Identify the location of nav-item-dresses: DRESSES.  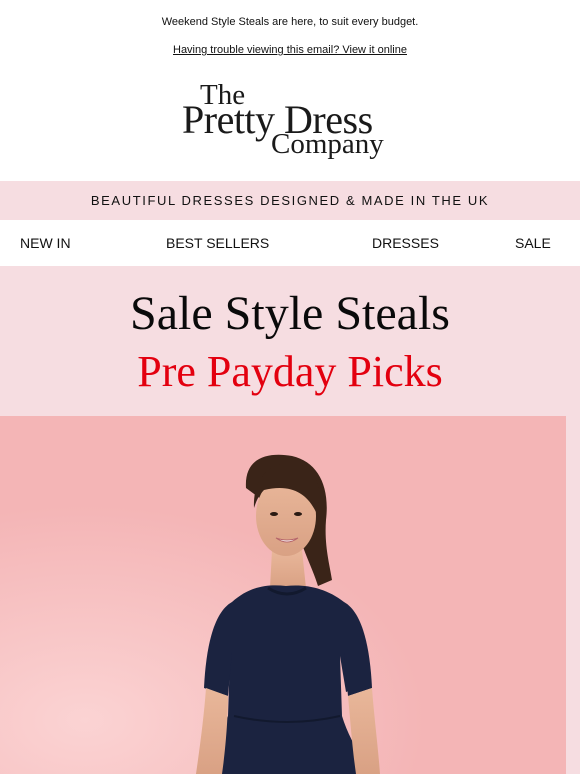
(405, 243).